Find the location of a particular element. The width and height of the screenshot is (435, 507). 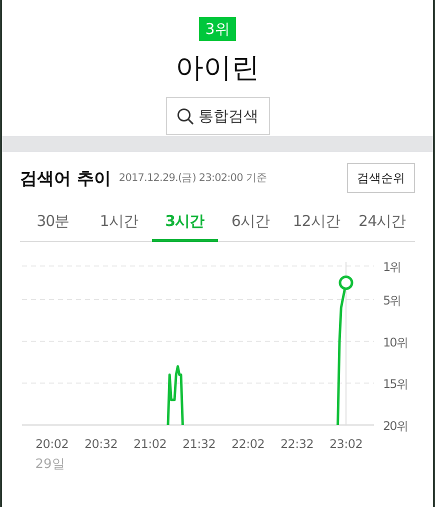

period-tab: 6시간 is located at coordinates (251, 223).